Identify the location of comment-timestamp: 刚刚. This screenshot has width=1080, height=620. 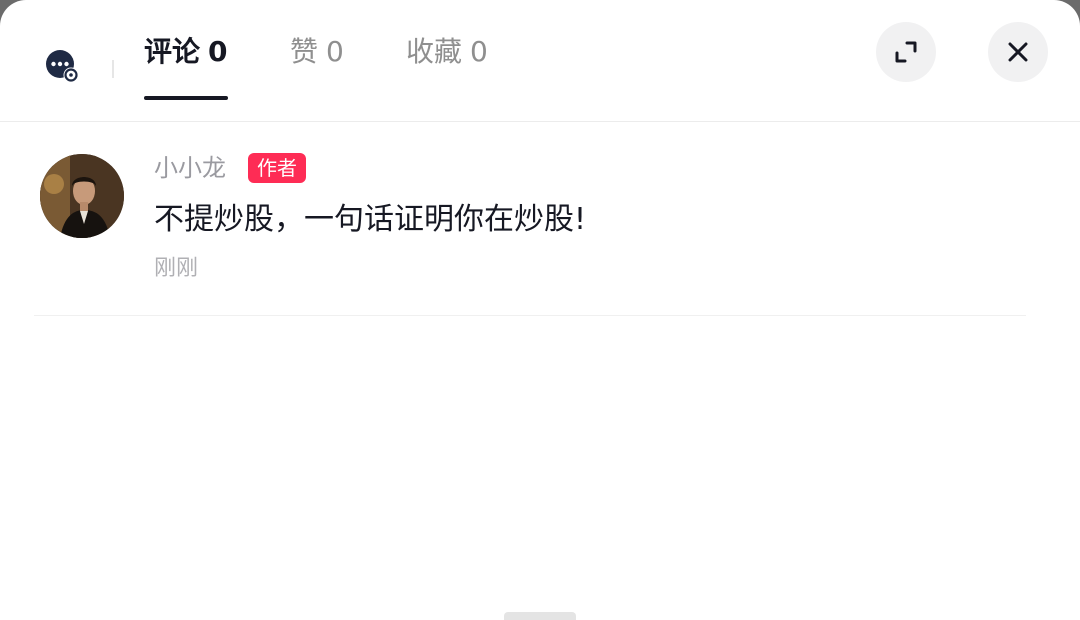
(176, 268).